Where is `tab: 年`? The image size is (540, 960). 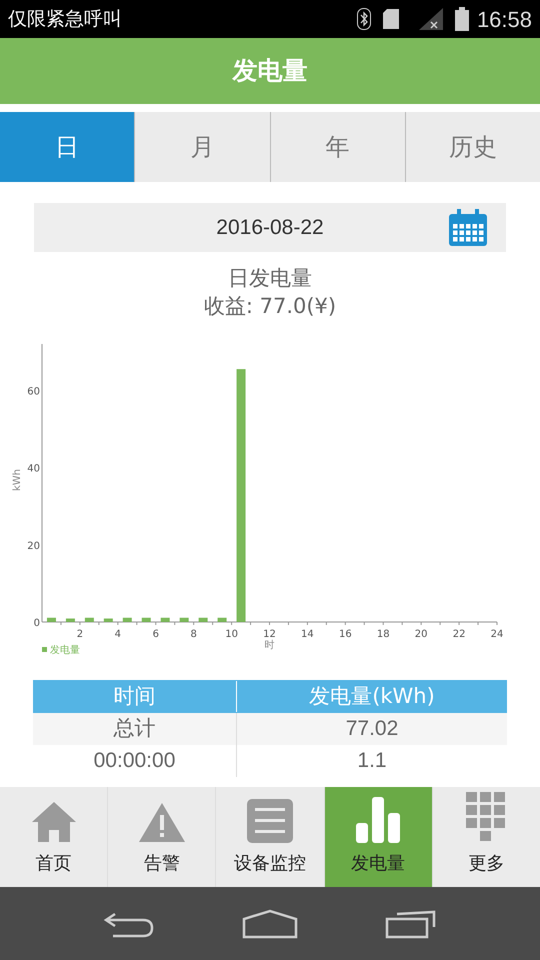 tab: 年 is located at coordinates (337, 147).